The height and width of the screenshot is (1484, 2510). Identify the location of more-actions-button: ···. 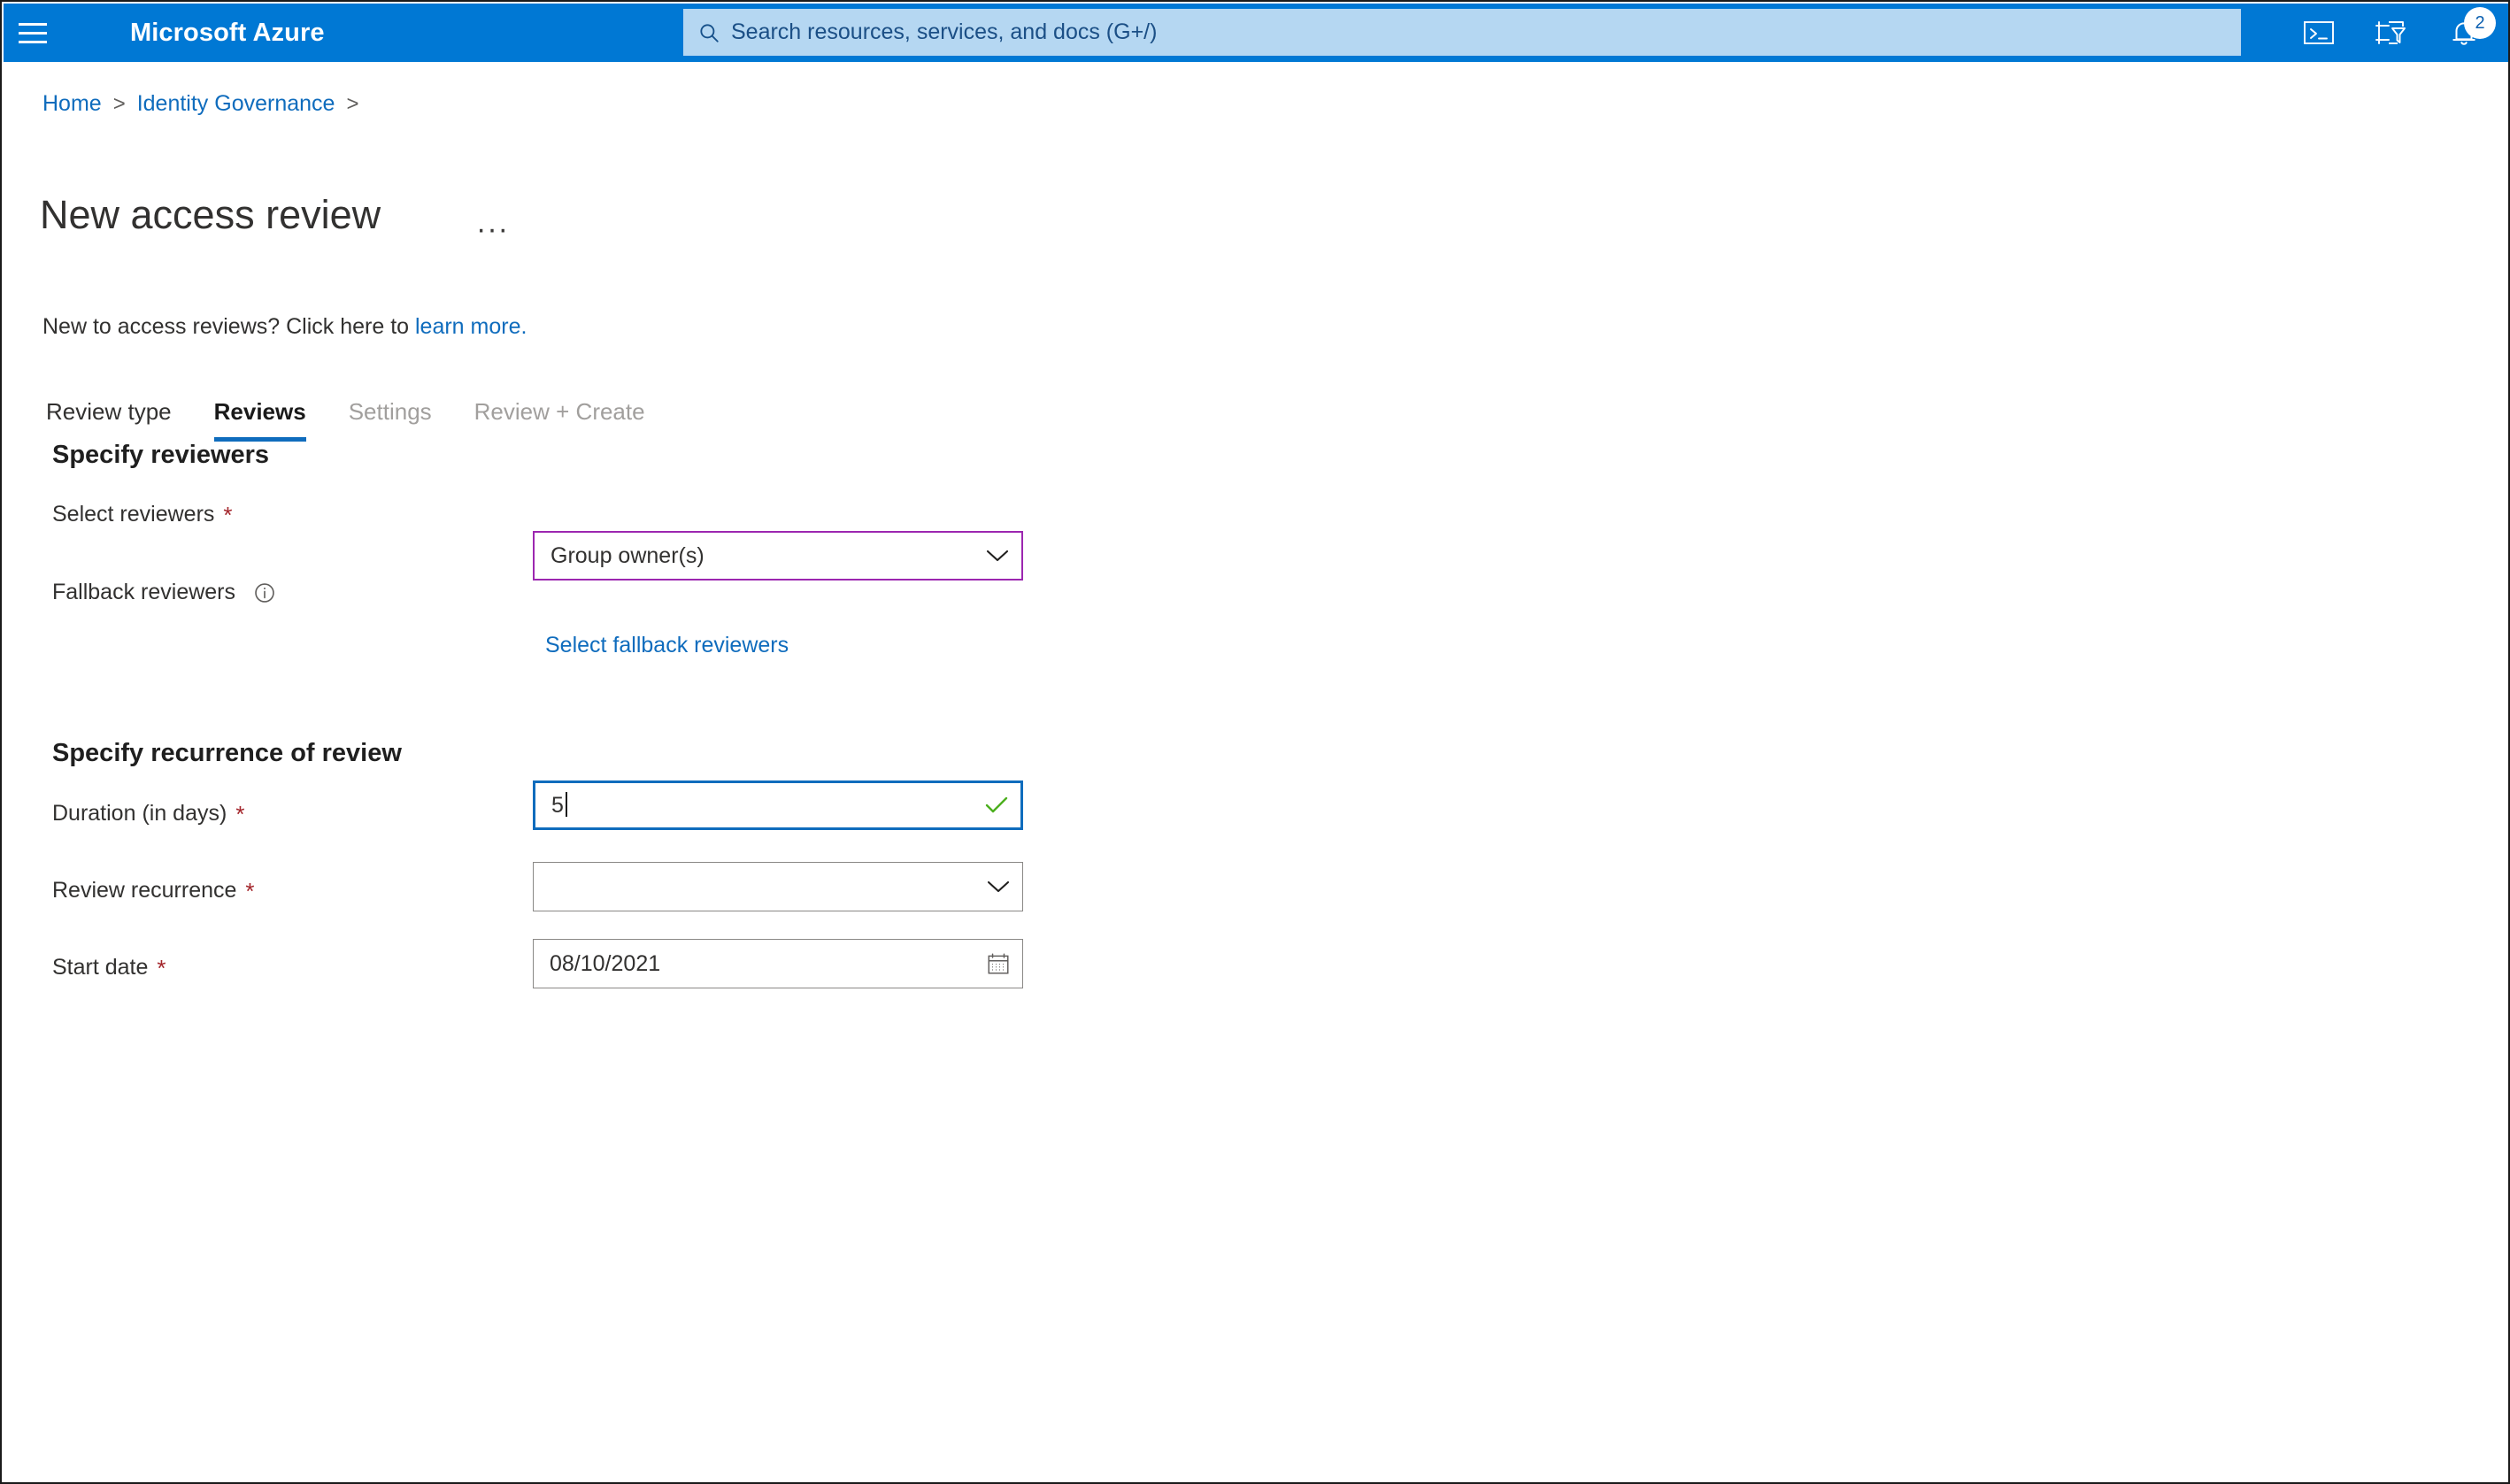
(493, 229).